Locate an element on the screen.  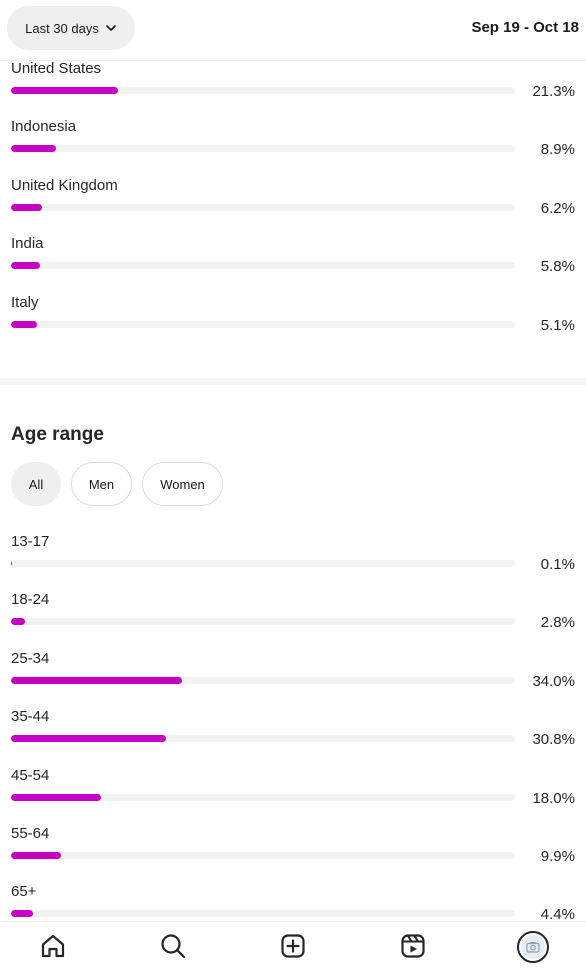
country-row: India 5.8% is located at coordinates (293, 264).